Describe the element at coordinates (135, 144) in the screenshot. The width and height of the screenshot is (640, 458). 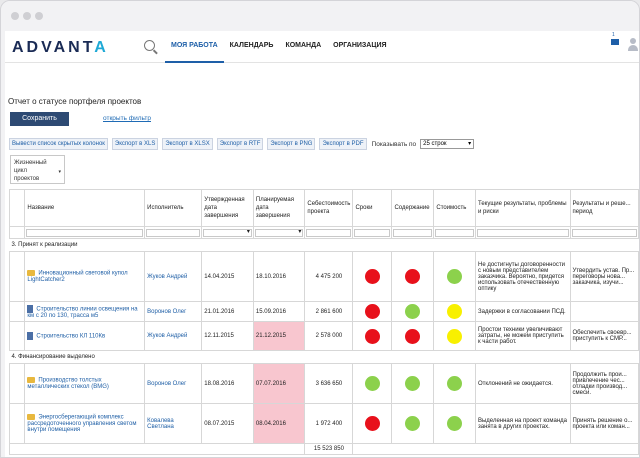
I see `export-xls-button: Экспорт в XLS` at that location.